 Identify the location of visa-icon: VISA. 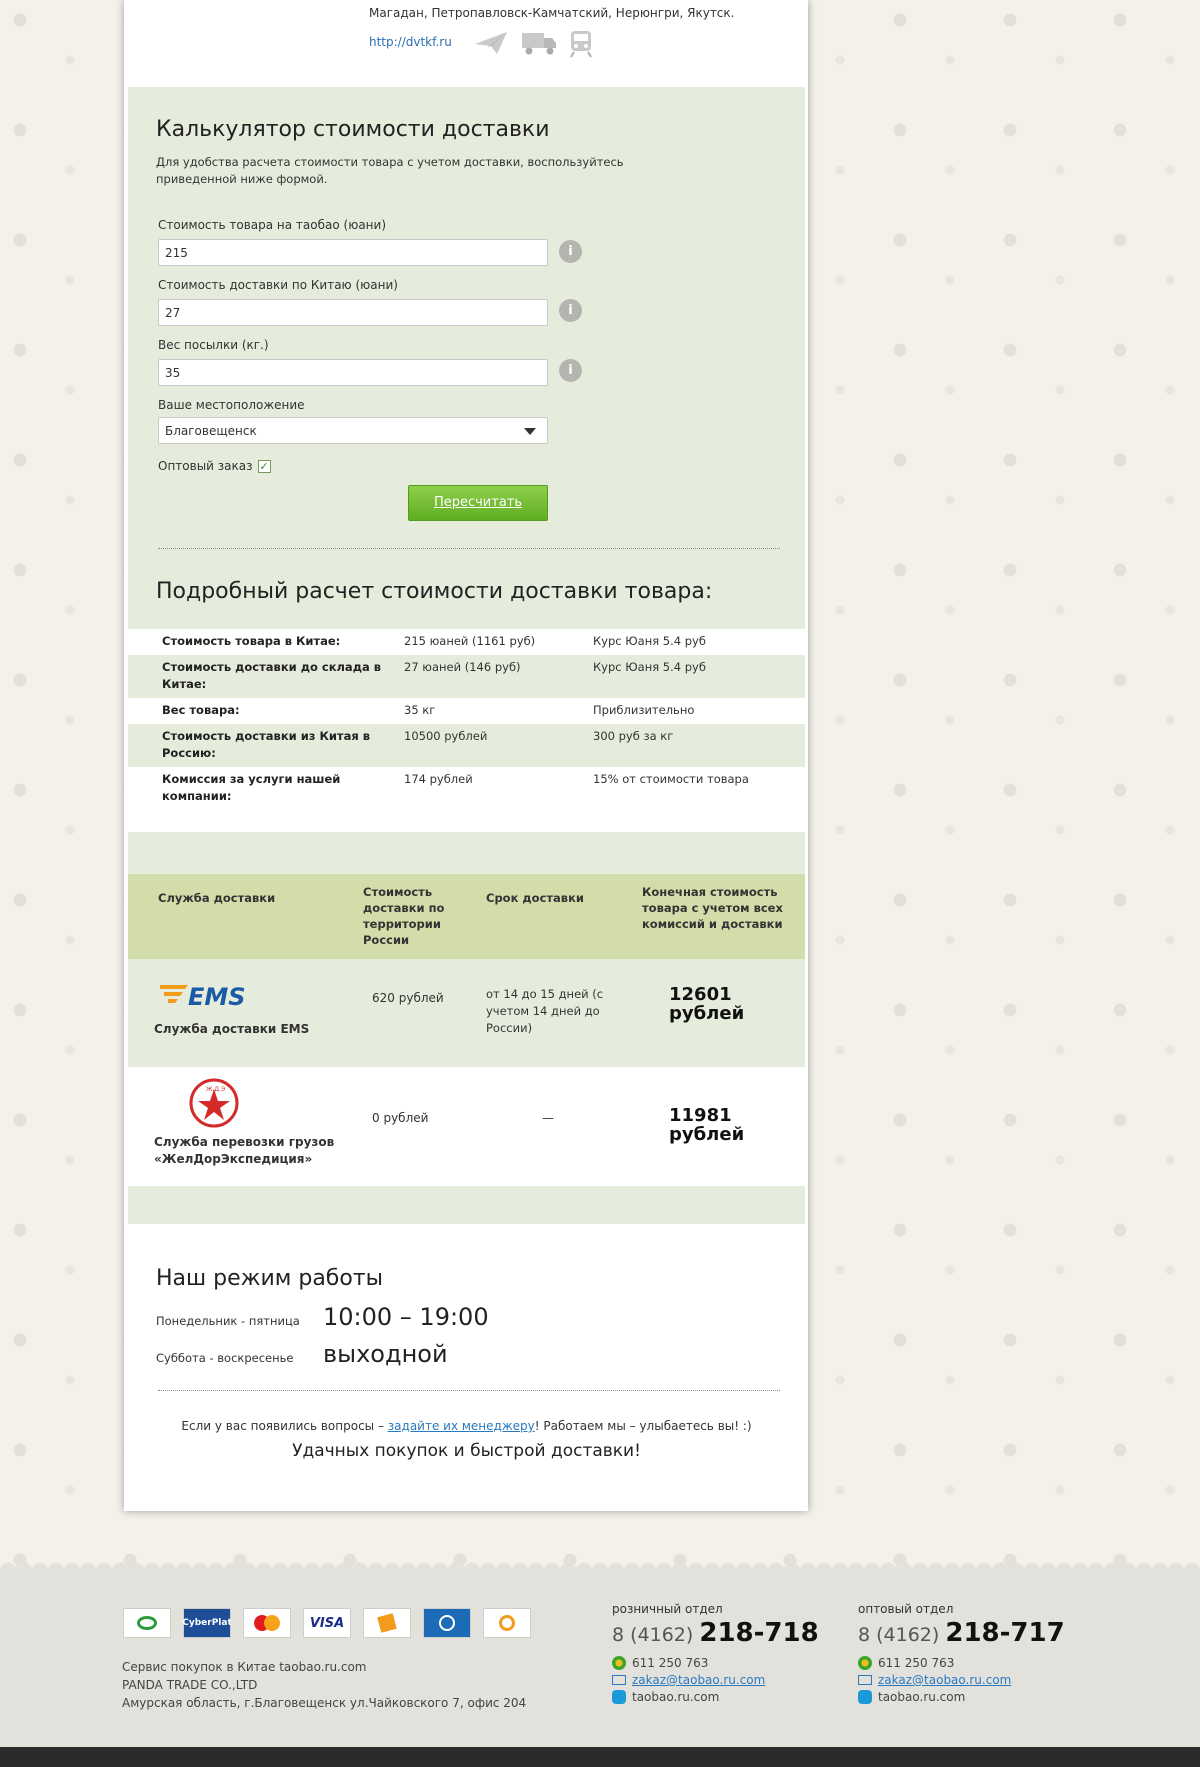
(327, 1623).